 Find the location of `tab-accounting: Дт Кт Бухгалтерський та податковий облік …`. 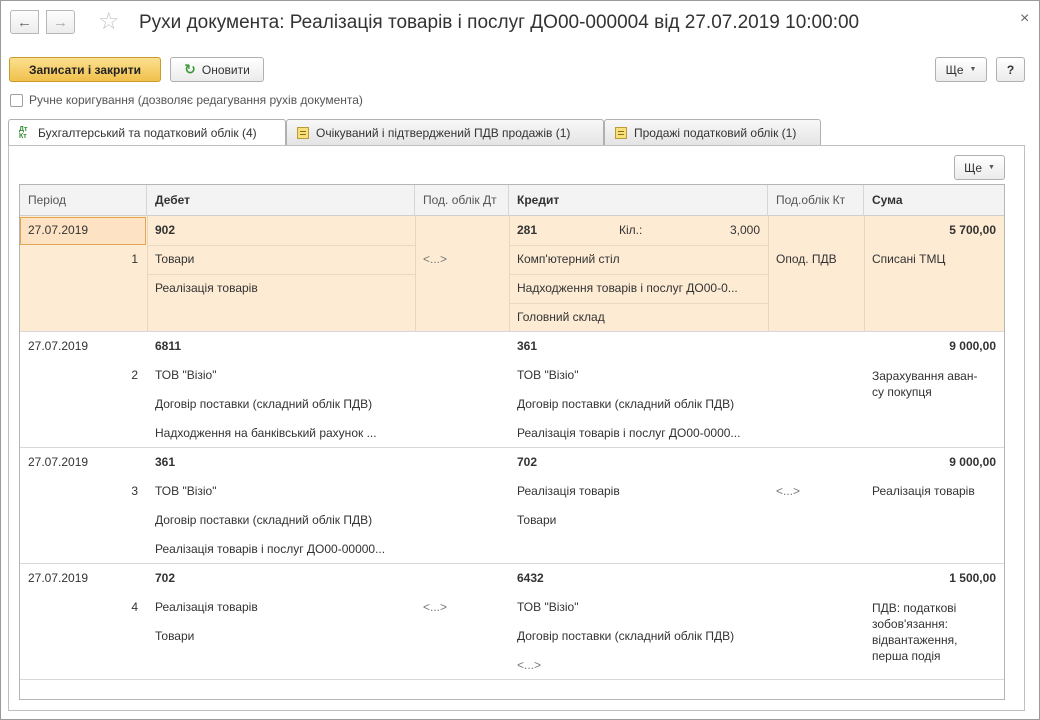

tab-accounting: Дт Кт Бухгалтерський та податковий облік … is located at coordinates (147, 132).